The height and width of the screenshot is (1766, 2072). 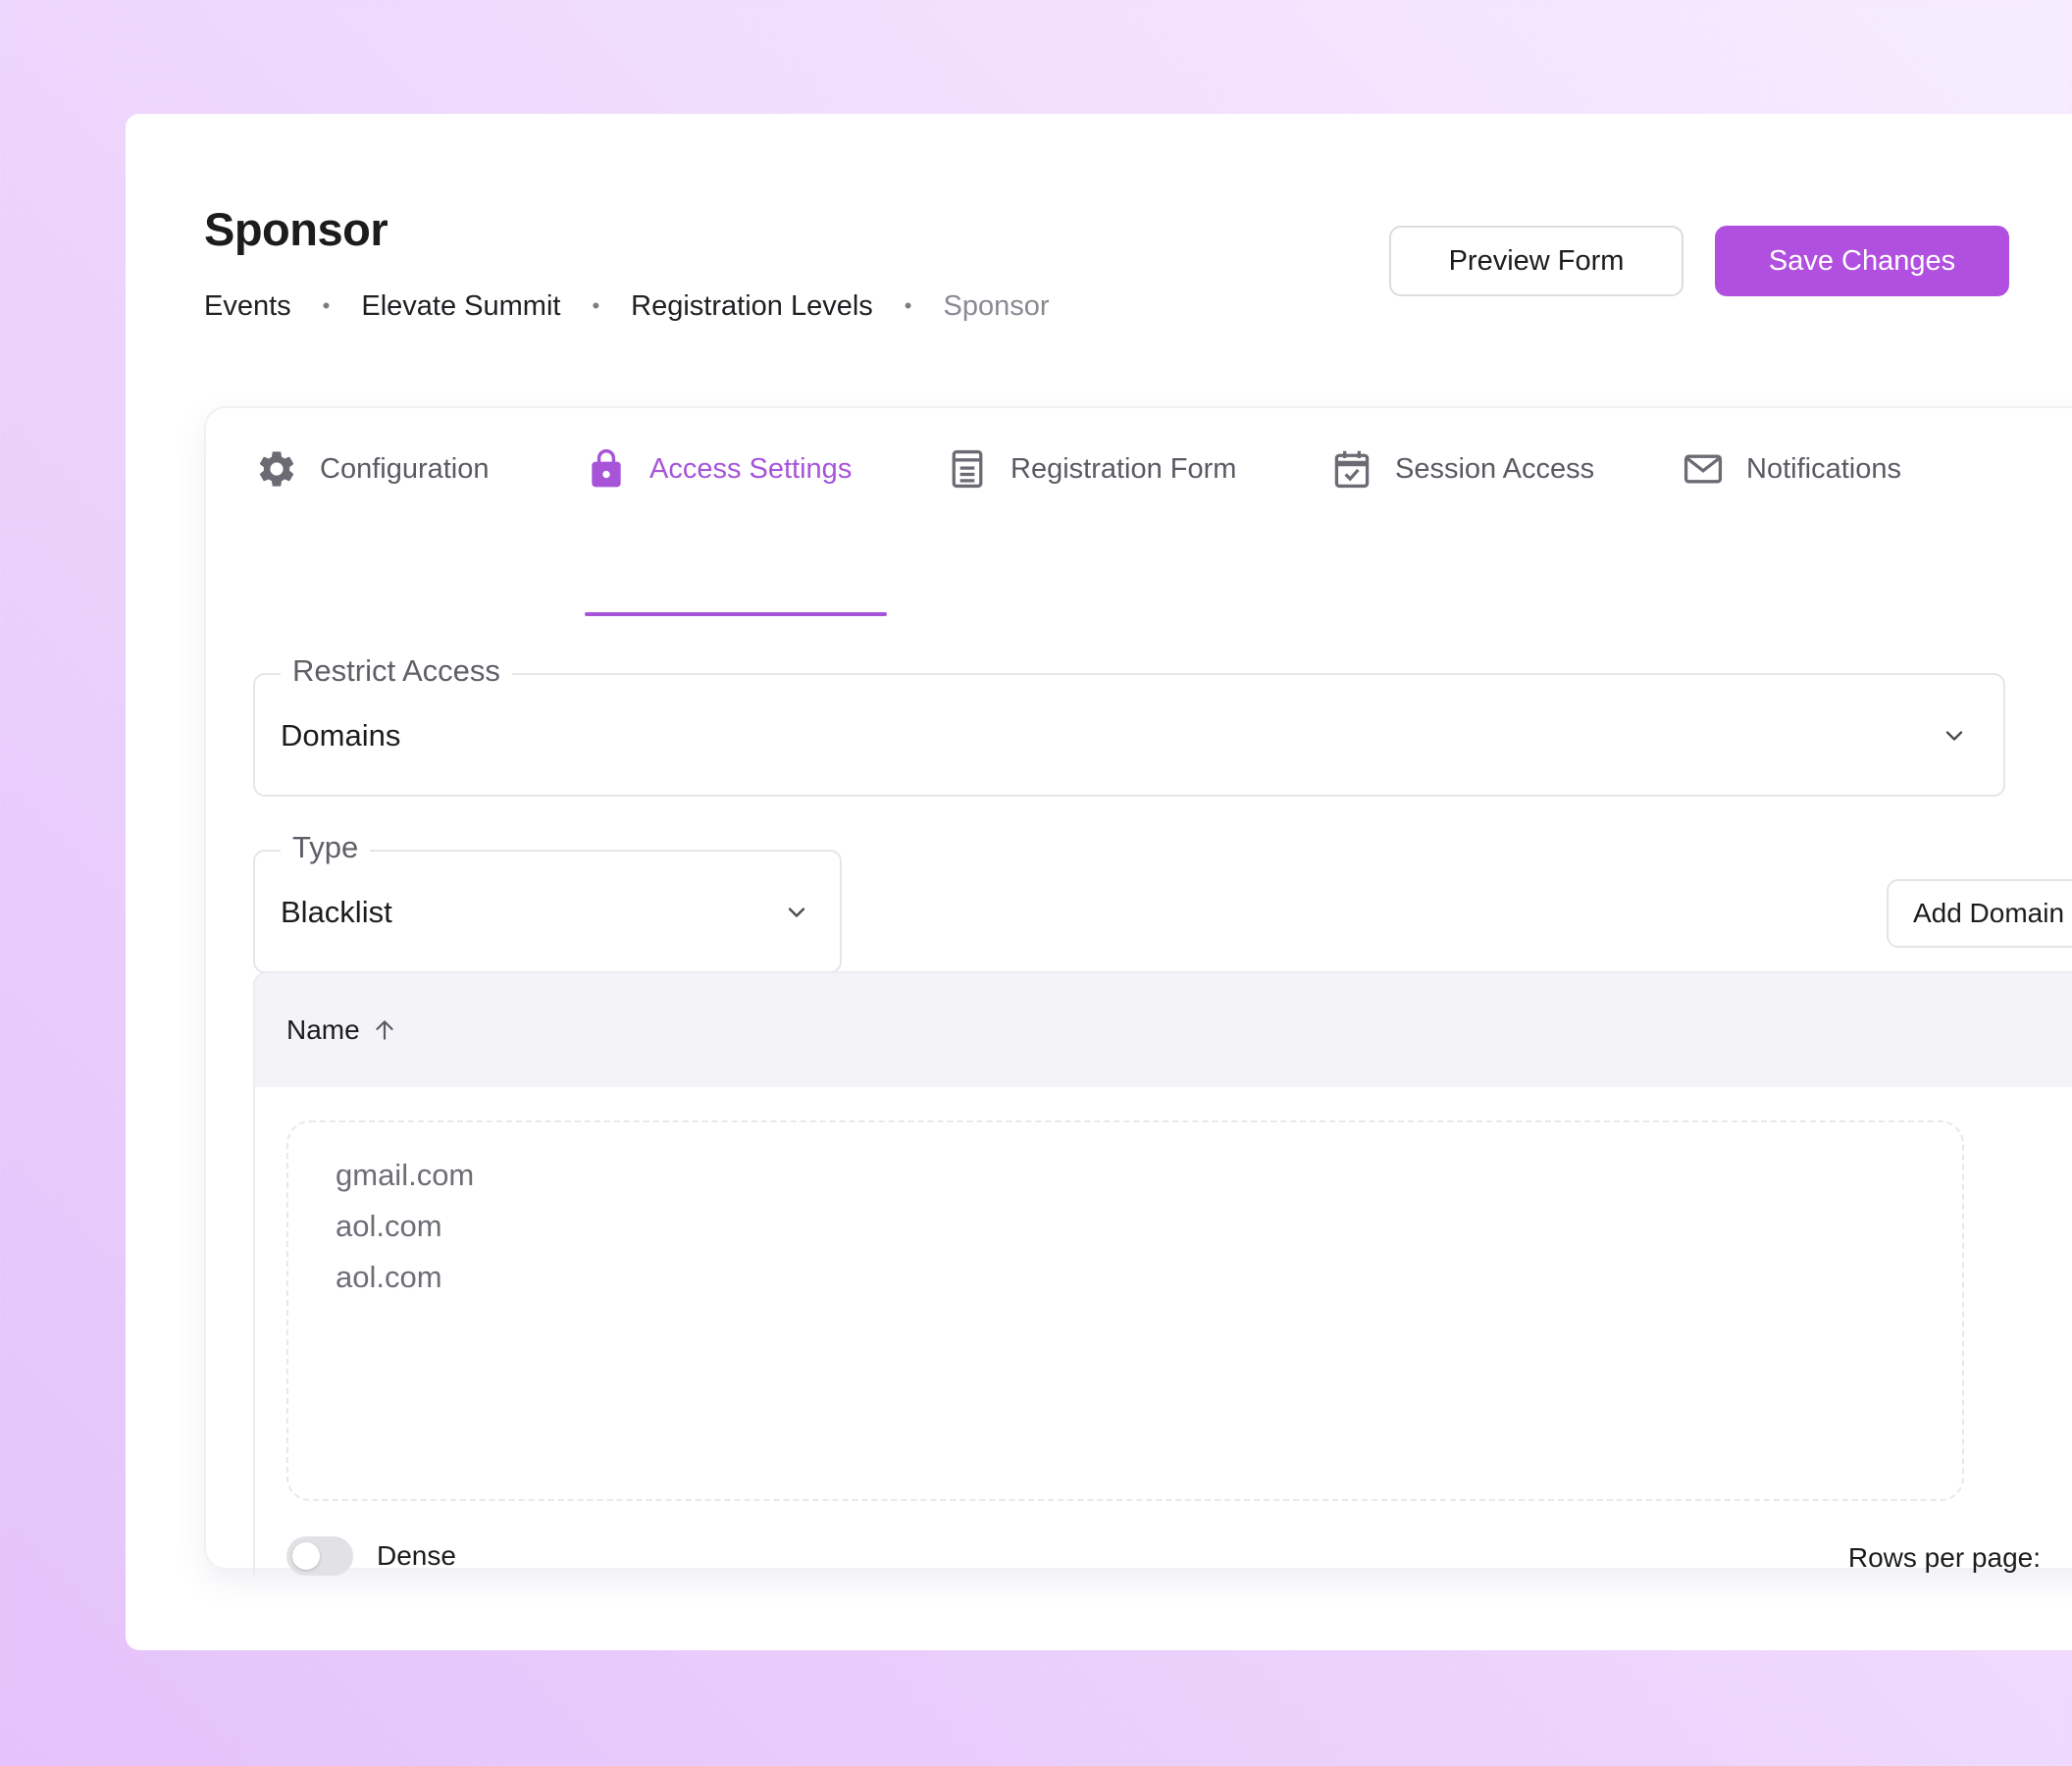 I want to click on add-domain-button: Add Domain, so click(x=1979, y=913).